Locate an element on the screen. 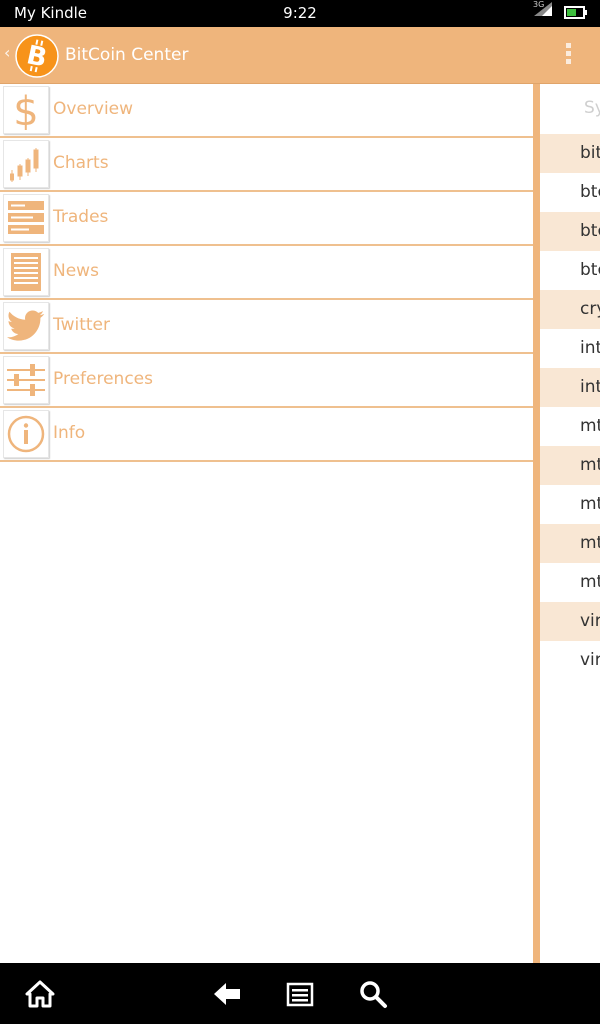 The height and width of the screenshot is (1024, 600). battery-icon is located at coordinates (575, 12).